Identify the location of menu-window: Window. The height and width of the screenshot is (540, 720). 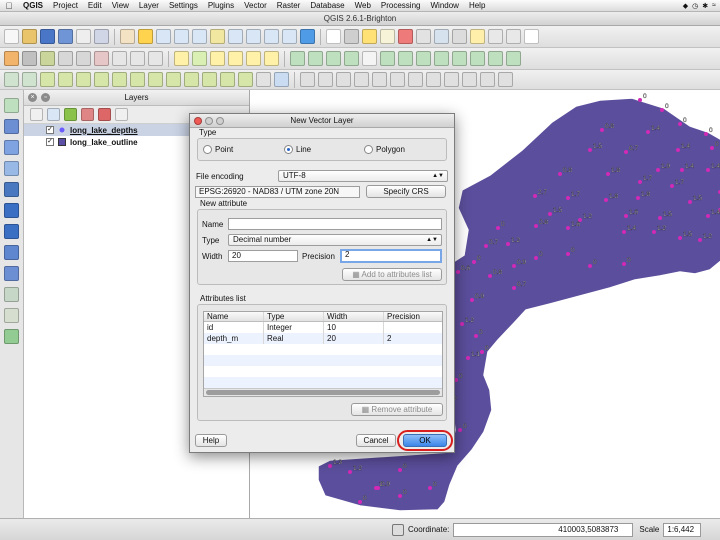
(444, 5).